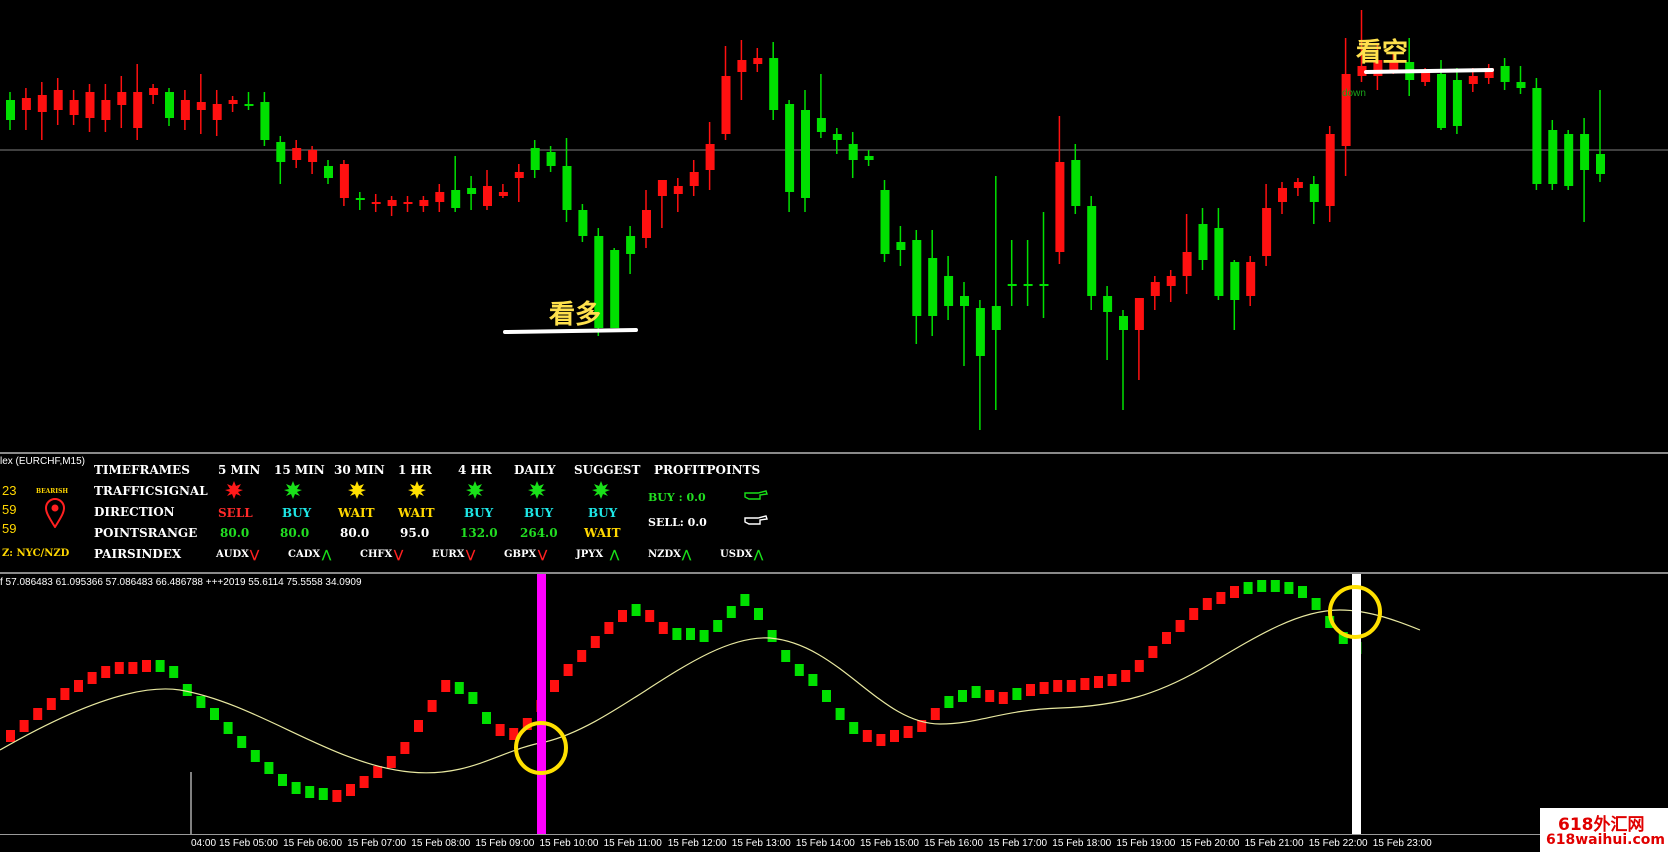 Image resolution: width=1668 pixels, height=852 pixels. What do you see at coordinates (441, 843) in the screenshot?
I see `time-tick-label: 15 Feb 08:00` at bounding box center [441, 843].